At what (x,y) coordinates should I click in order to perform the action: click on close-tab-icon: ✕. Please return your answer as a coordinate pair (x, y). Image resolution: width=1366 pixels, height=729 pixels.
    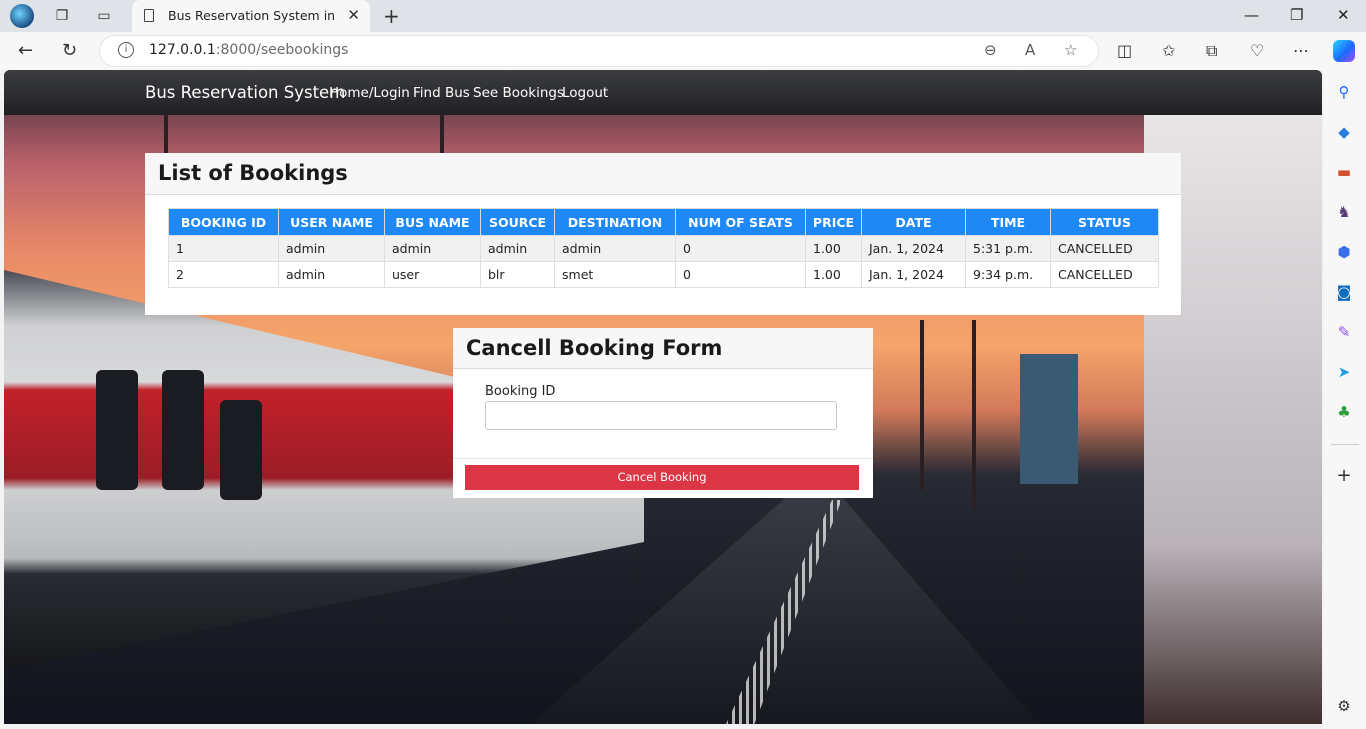
    Looking at the image, I should click on (353, 15).